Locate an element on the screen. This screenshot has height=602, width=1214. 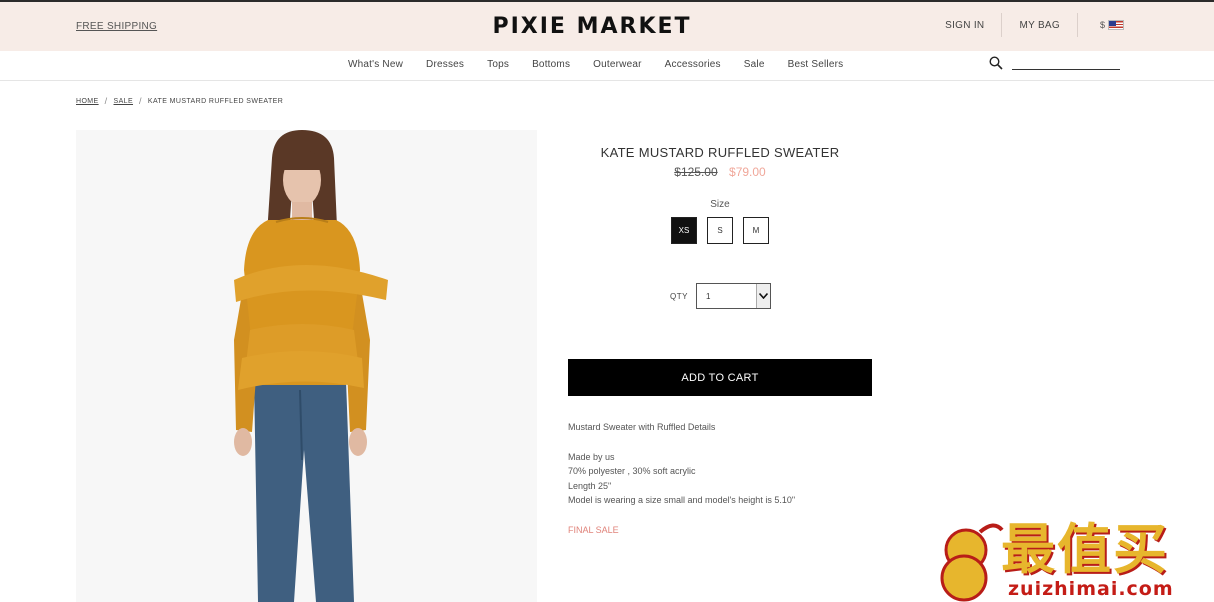
watermark: 最值买 zuizhimai.com is located at coordinates (1071, 561).